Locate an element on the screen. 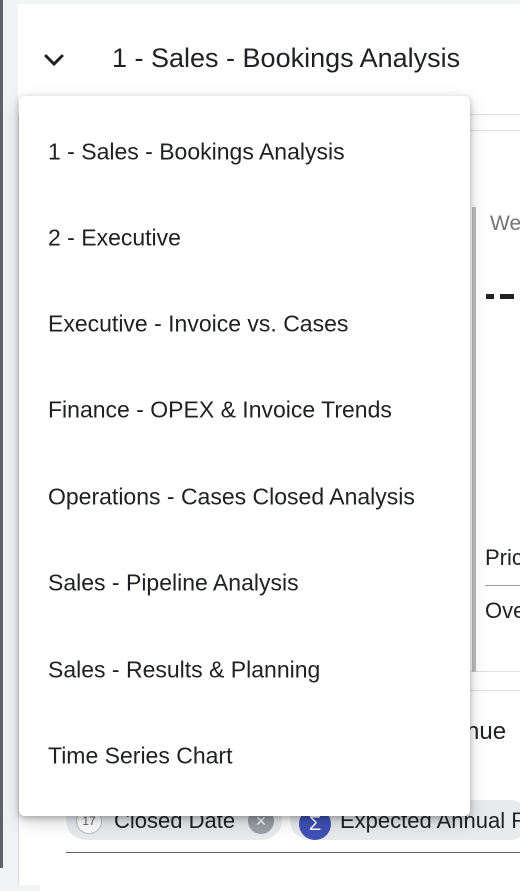 Image resolution: width=520 pixels, height=891 pixels. menu-item: Finance - OPEX & Invoice Trends is located at coordinates (244, 411).